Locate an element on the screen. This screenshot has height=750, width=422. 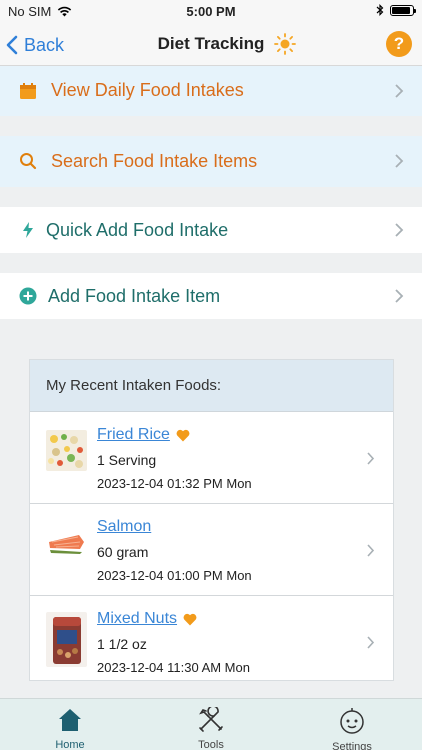
tab-label: Settings is located at coordinates (352, 745).